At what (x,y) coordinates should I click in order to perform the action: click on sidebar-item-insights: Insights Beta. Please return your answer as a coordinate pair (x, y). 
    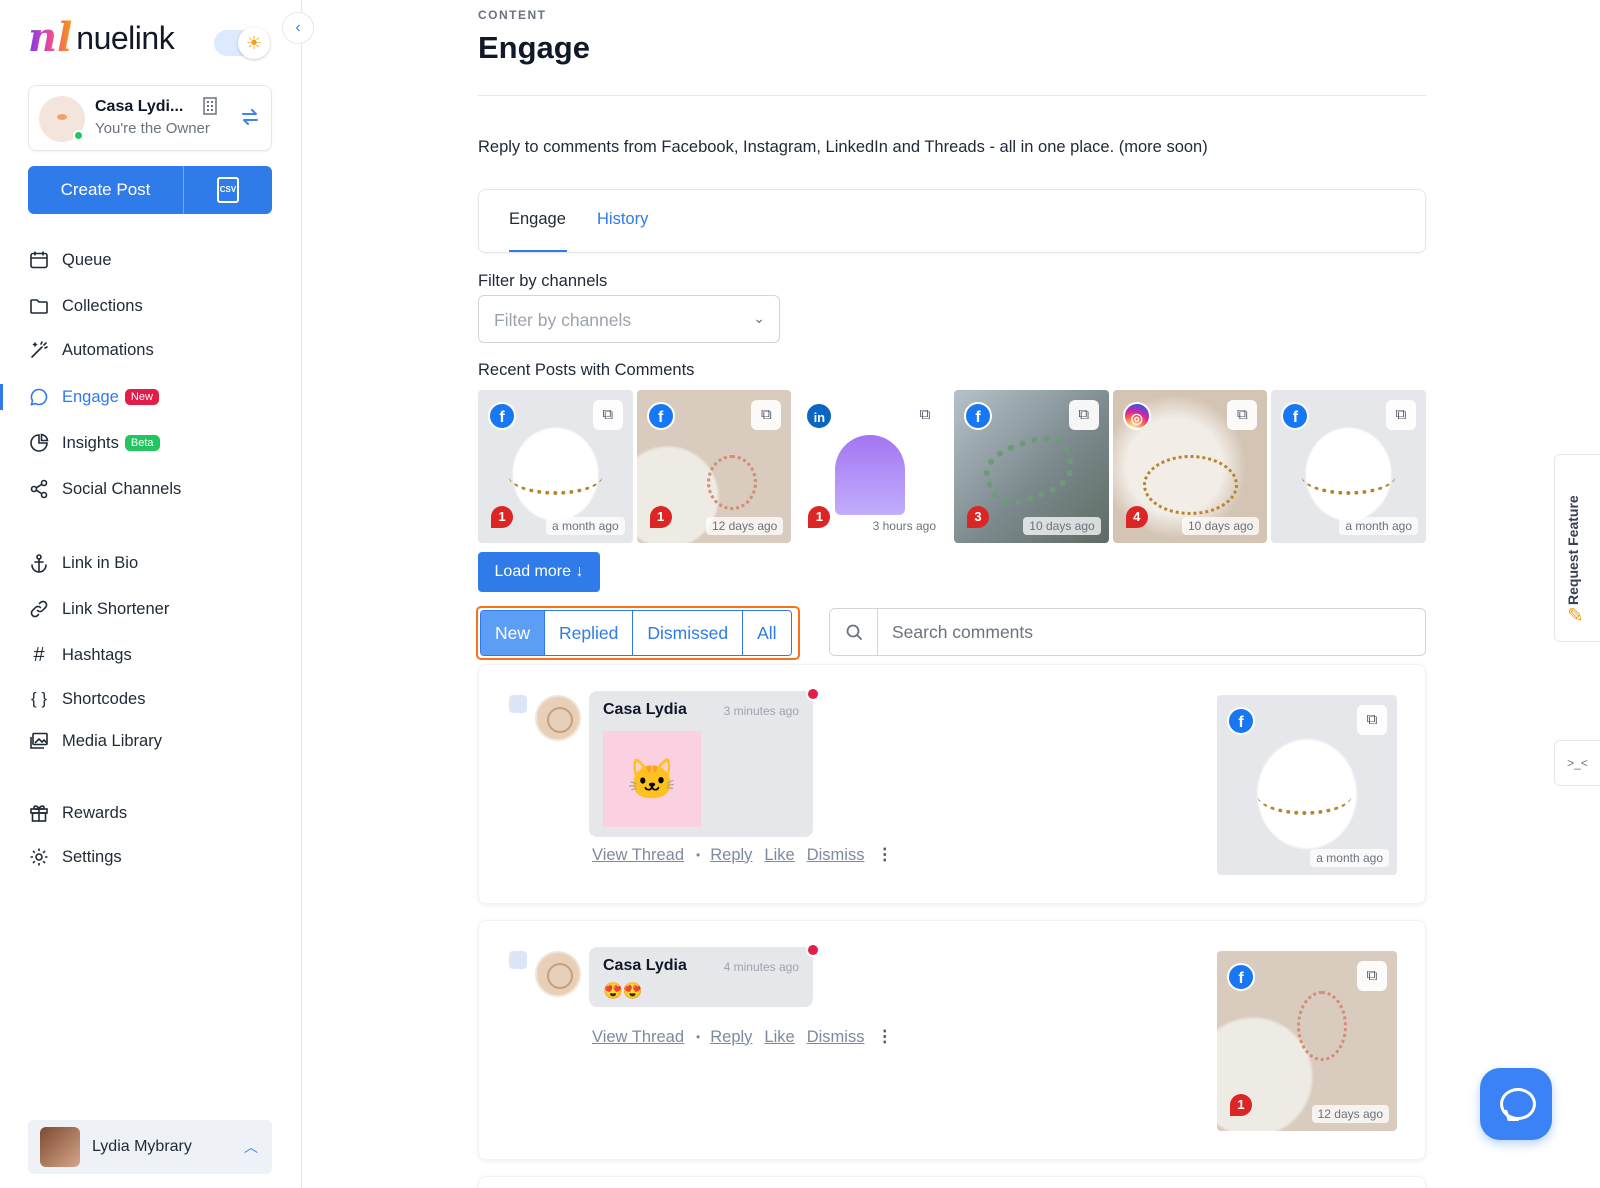
    Looking at the image, I should click on (94, 443).